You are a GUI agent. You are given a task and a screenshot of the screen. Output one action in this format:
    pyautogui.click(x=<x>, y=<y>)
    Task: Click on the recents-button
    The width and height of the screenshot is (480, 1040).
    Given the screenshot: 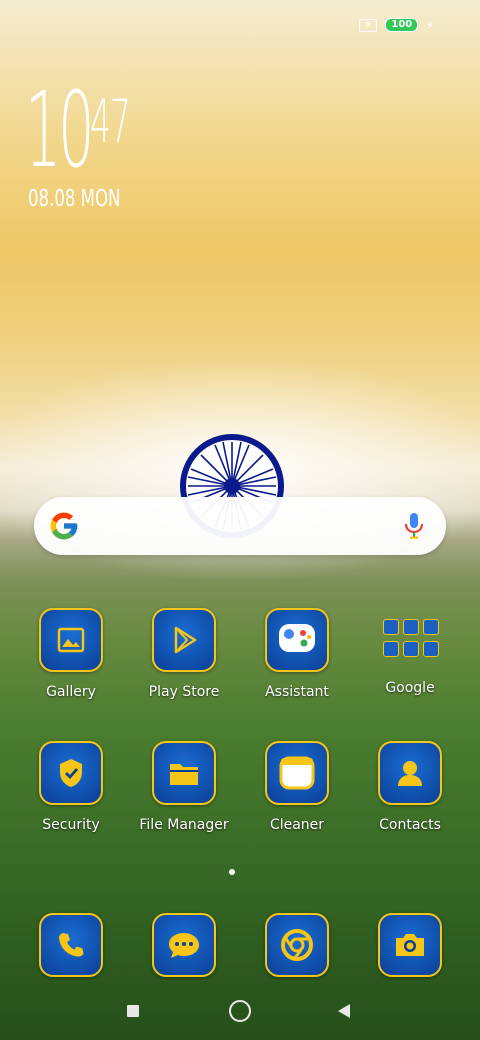 What is the action you would take?
    pyautogui.click(x=133, y=1011)
    